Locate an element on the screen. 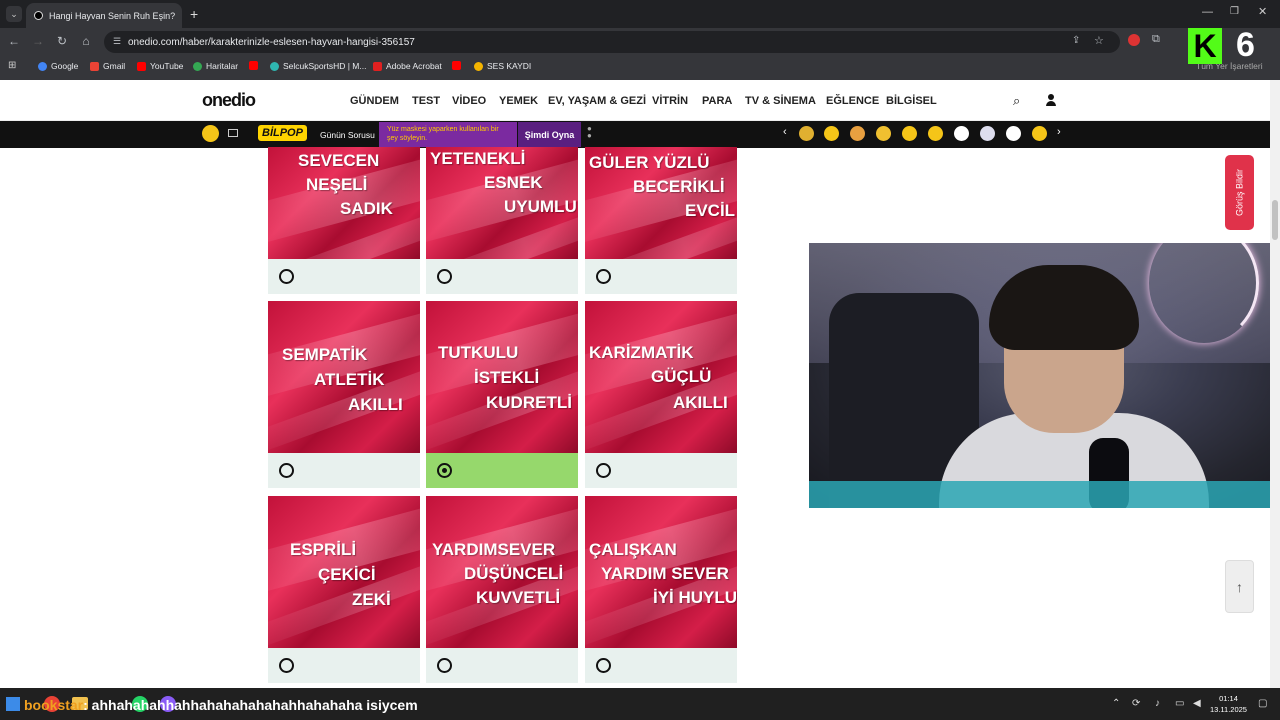 The image size is (1280, 720). tray-mic-icon: ♪ is located at coordinates (1157, 703).